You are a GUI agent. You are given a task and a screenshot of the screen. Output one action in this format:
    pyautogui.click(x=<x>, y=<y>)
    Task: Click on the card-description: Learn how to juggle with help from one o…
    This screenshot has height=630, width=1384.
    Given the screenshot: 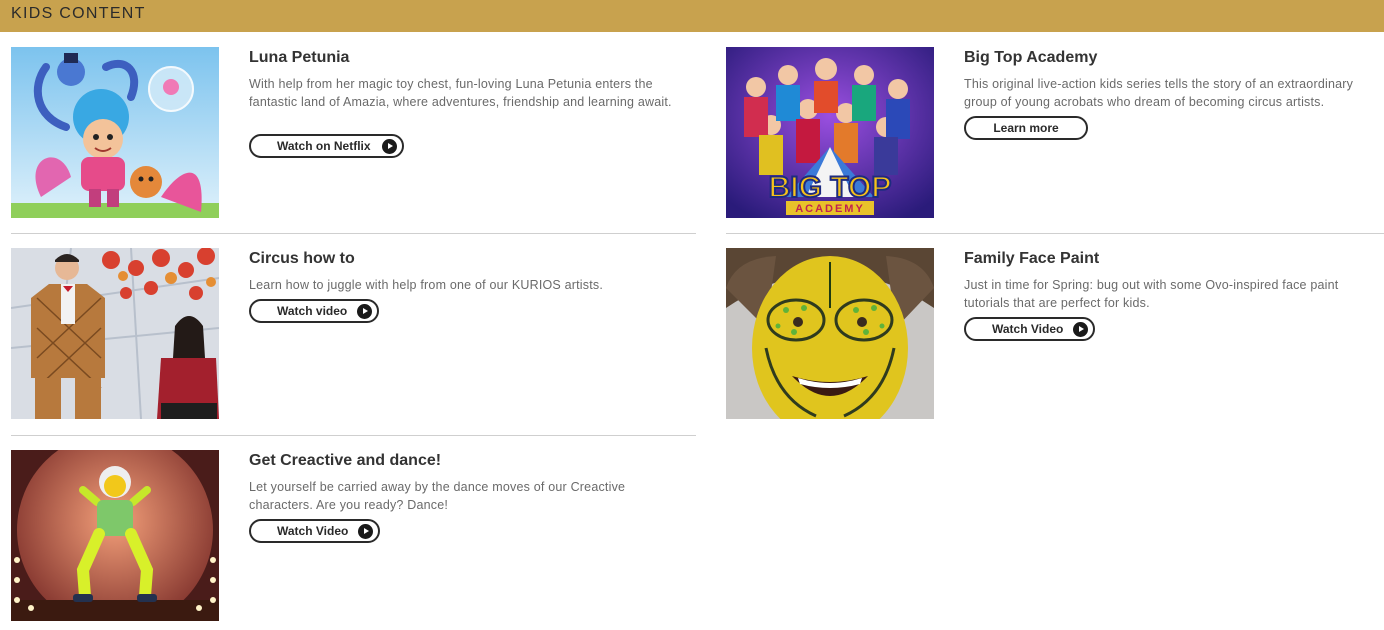 What is the action you would take?
    pyautogui.click(x=426, y=285)
    